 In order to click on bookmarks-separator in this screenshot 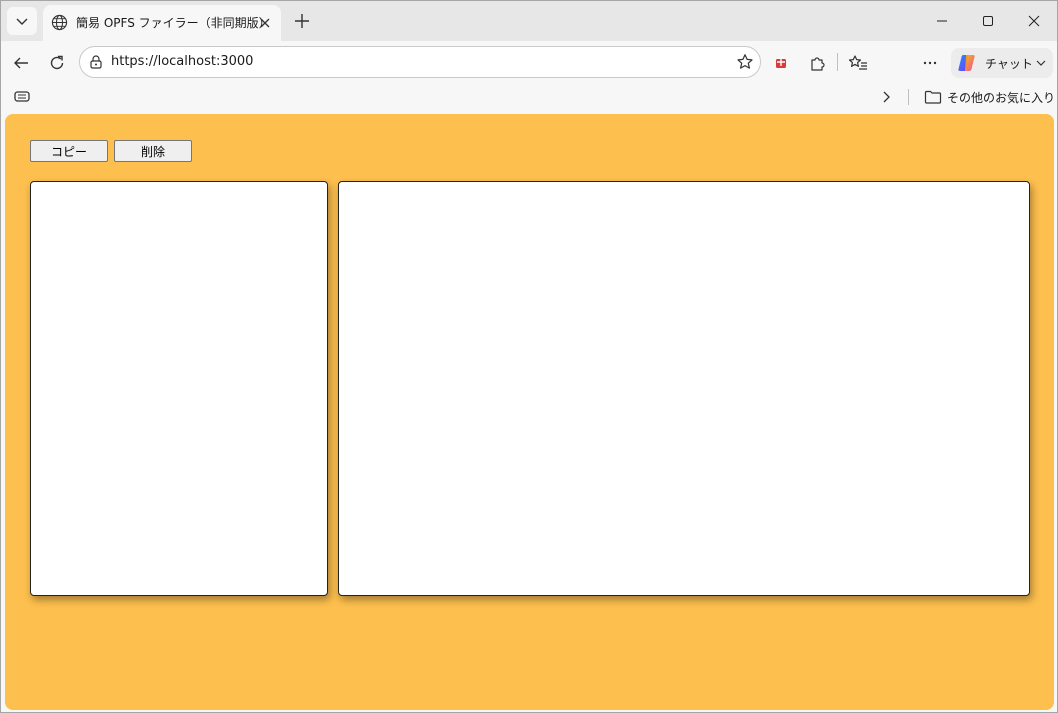, I will do `click(908, 97)`.